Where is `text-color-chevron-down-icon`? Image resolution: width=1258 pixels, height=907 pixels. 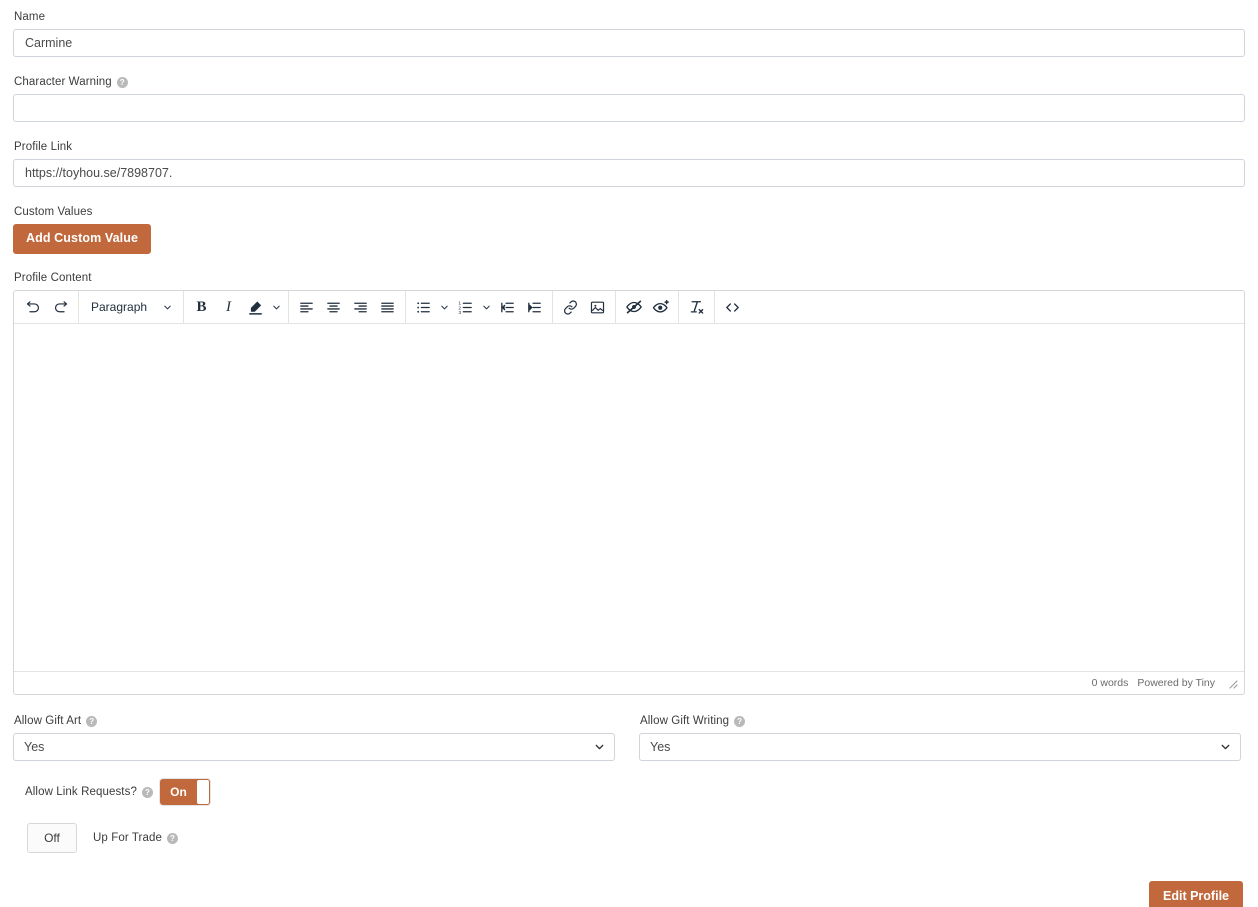
text-color-chevron-down-icon is located at coordinates (276, 307).